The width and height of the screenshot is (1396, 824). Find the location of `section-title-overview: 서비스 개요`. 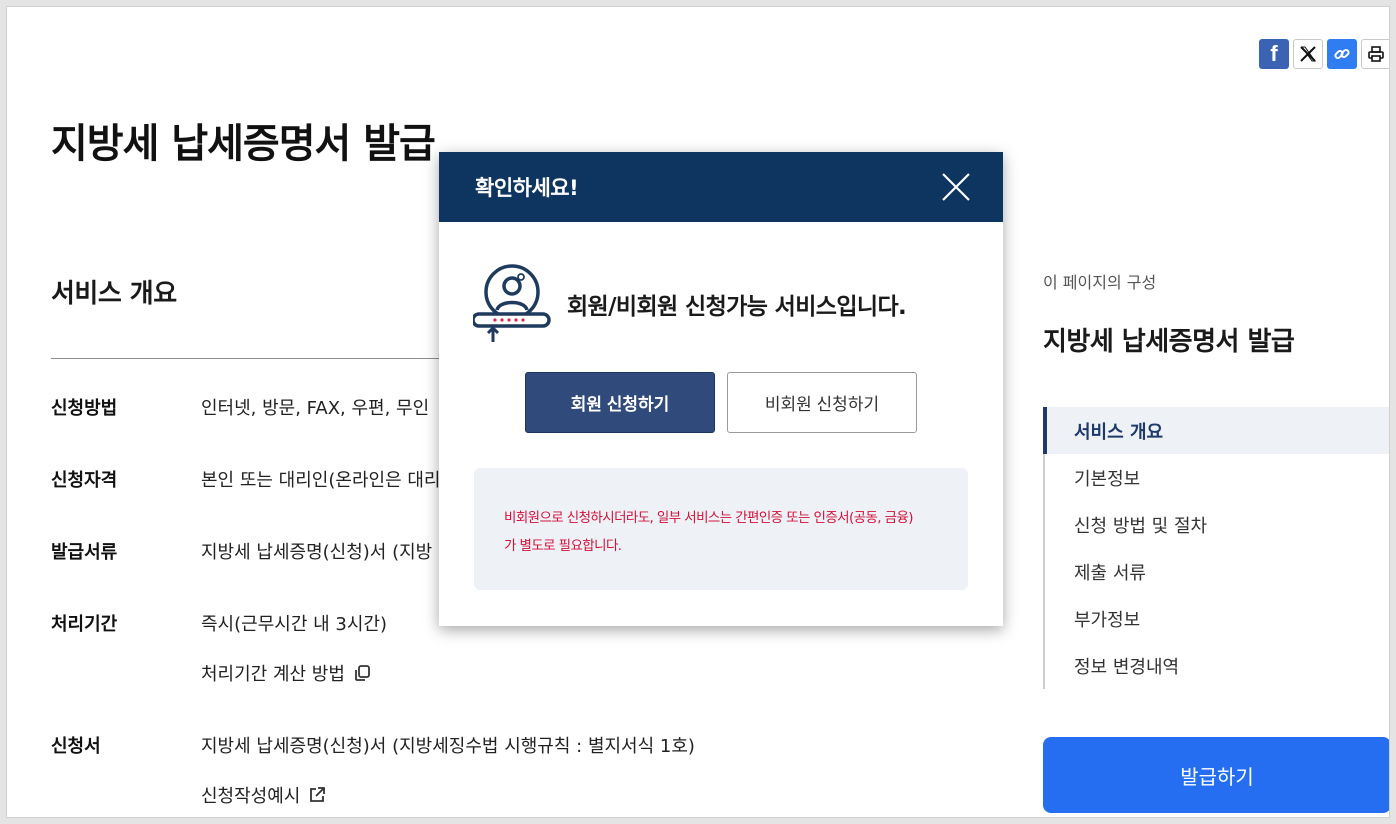

section-title-overview: 서비스 개요 is located at coordinates (114, 294).